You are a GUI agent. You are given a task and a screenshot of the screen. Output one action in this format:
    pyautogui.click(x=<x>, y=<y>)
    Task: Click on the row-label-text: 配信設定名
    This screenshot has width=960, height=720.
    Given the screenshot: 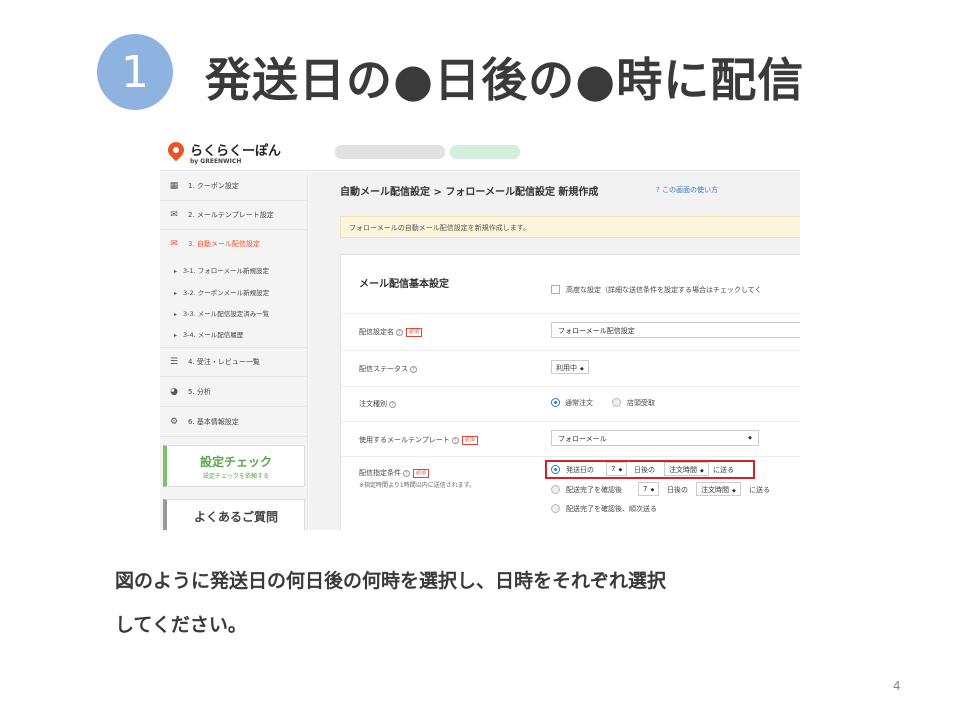 What is the action you would take?
    pyautogui.click(x=376, y=332)
    